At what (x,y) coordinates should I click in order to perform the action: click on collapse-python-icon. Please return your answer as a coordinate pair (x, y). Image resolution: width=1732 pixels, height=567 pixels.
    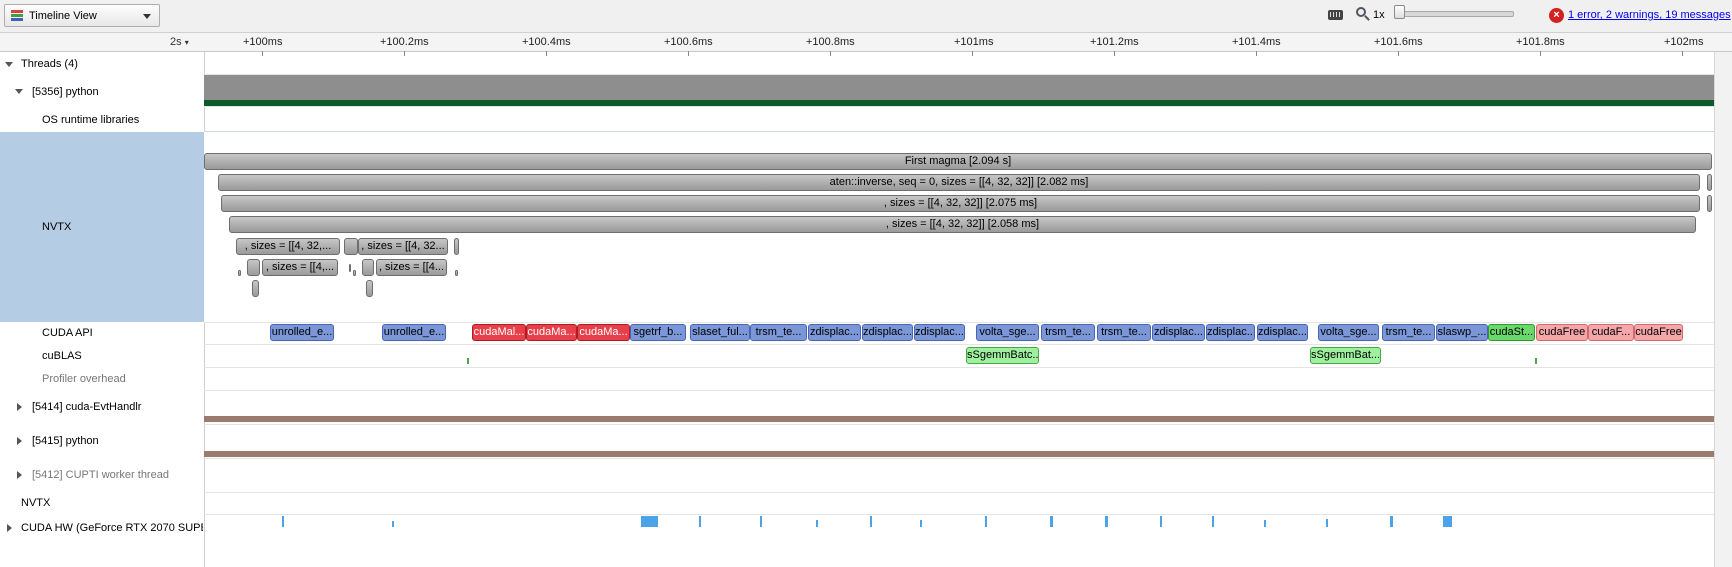
    Looking at the image, I should click on (19, 91).